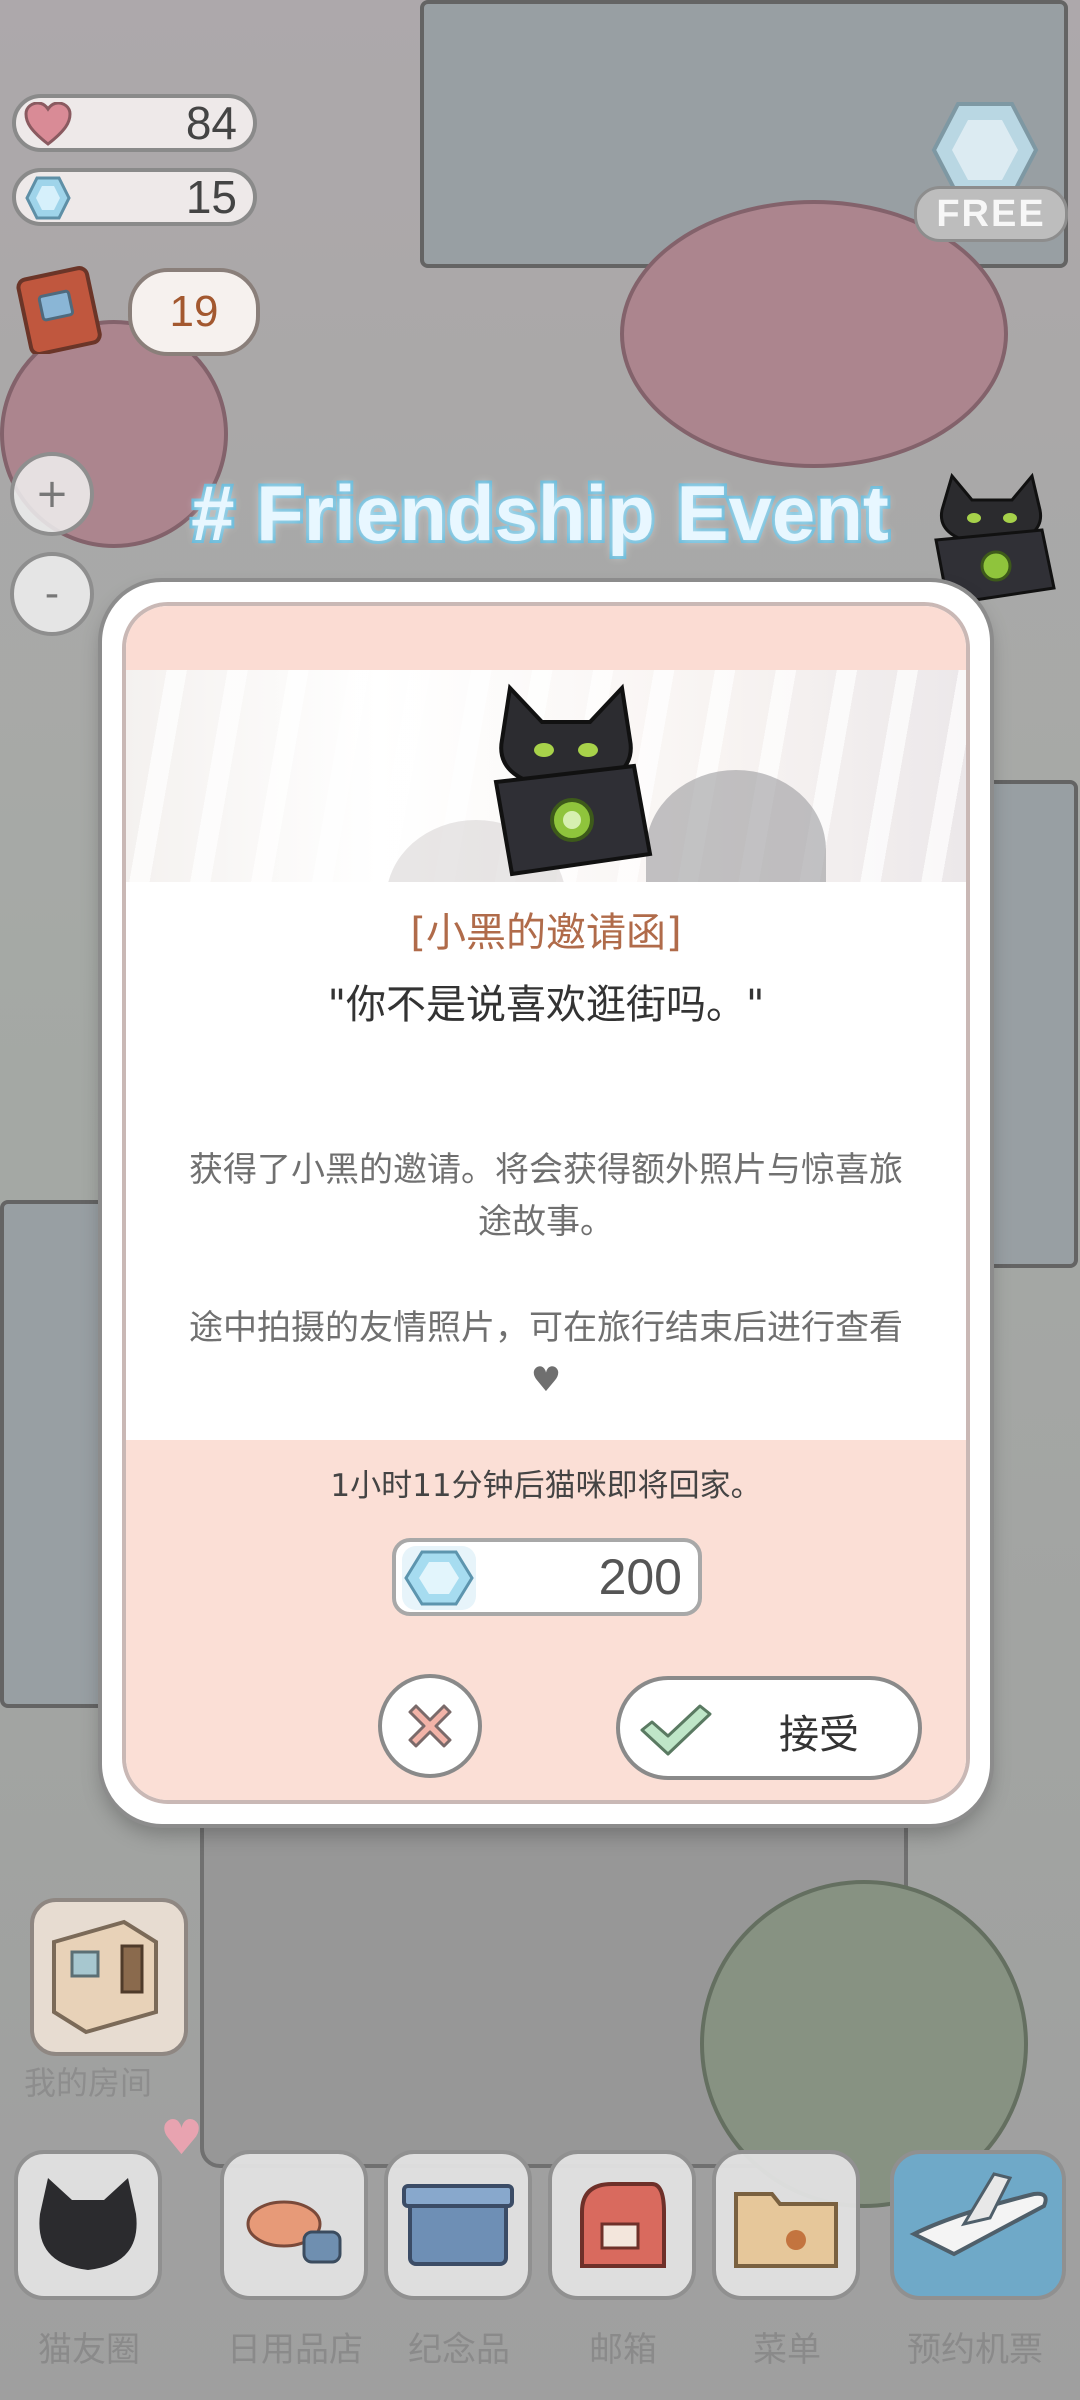  Describe the element at coordinates (546, 1354) in the screenshot. I see `photo-note: 途中拍摄的友情照片，可在旅行结束后进行查看 ♥` at that location.